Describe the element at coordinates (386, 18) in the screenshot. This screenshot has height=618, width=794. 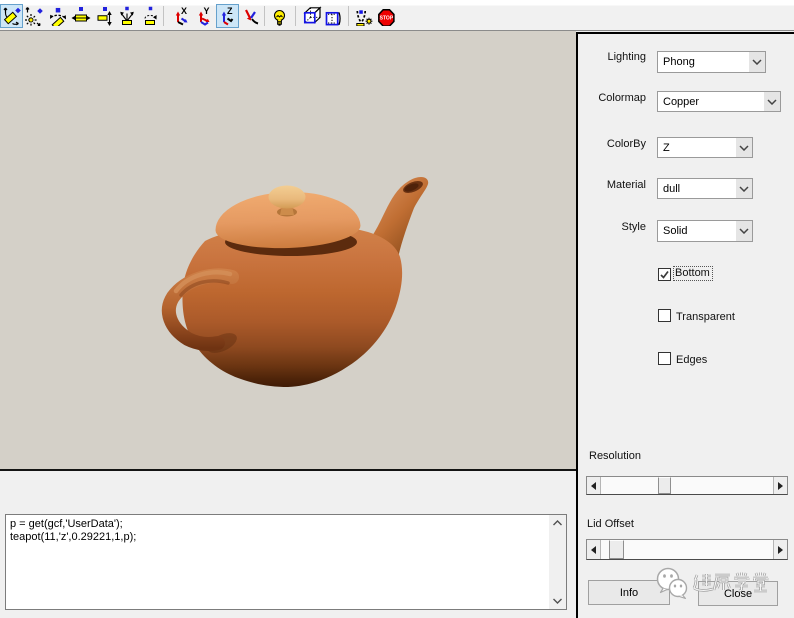
I see `svg-text: STOP` at that location.